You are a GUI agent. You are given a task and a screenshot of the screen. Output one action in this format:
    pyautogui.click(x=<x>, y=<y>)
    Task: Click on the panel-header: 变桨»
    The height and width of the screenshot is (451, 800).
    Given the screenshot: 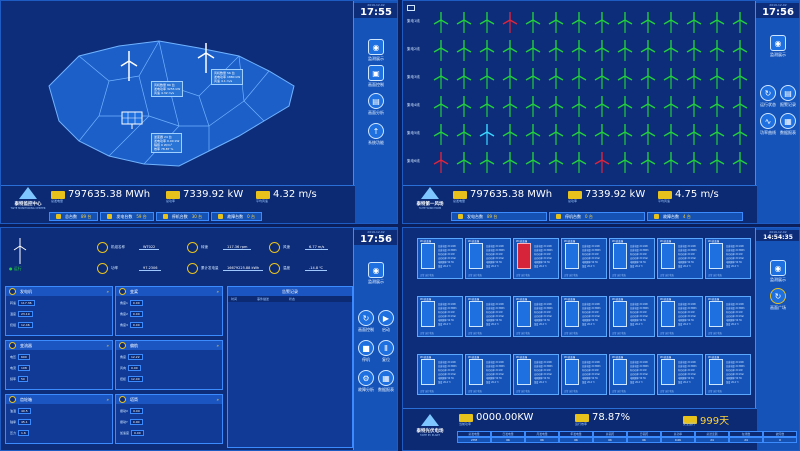 What is the action you would take?
    pyautogui.click(x=169, y=291)
    